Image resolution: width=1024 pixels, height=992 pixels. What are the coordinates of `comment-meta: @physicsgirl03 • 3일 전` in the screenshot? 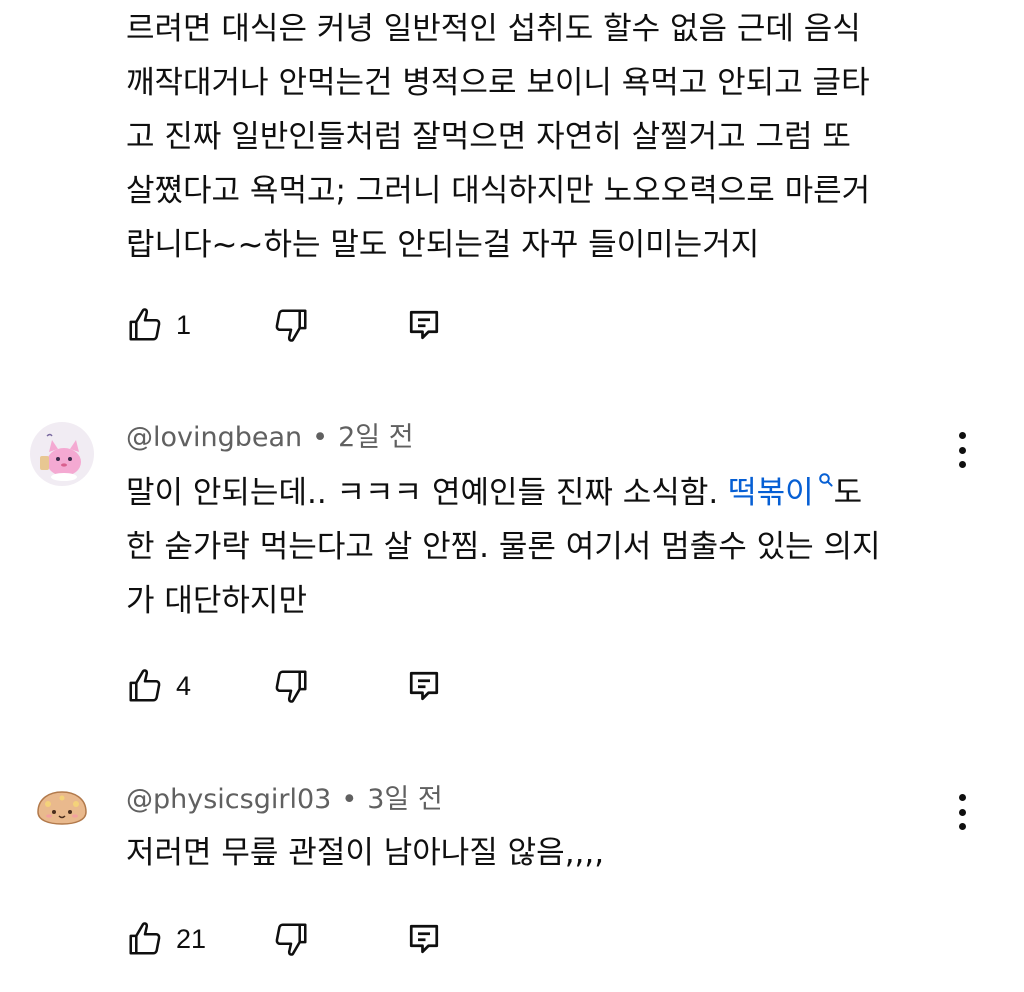 It's located at (284, 800).